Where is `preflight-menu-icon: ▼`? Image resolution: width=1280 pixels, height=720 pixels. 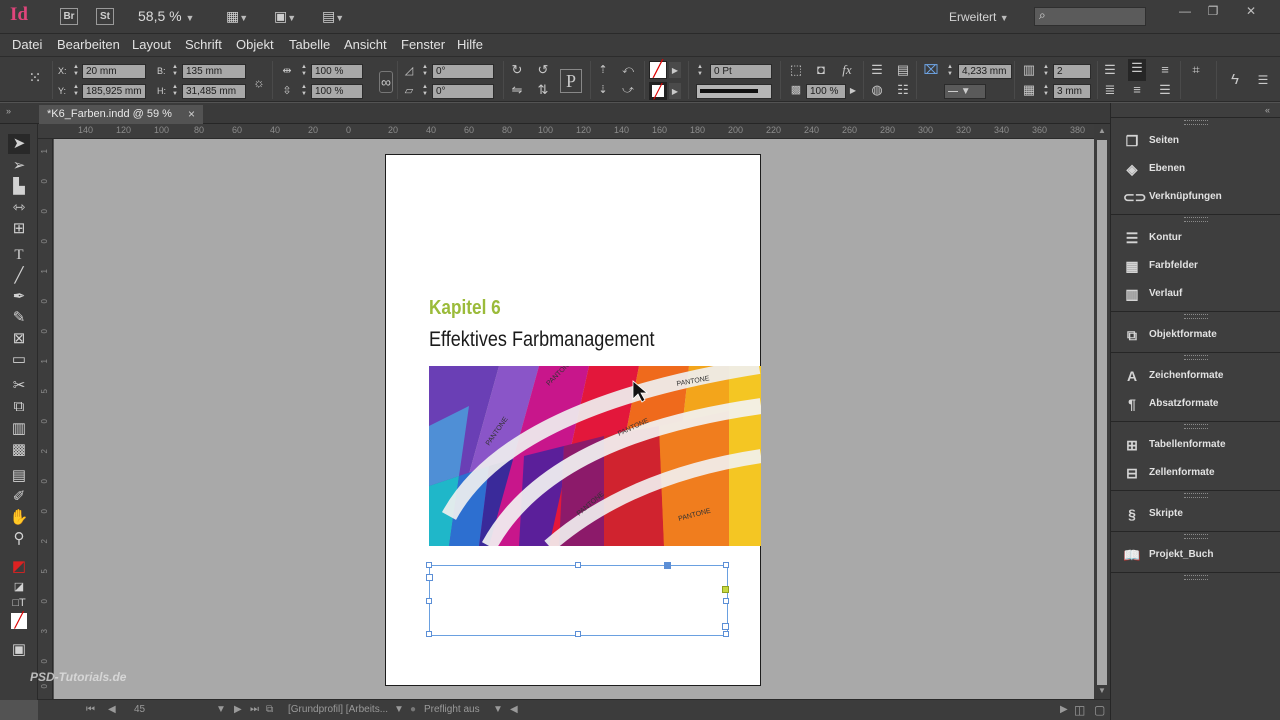 preflight-menu-icon: ▼ is located at coordinates (498, 709).